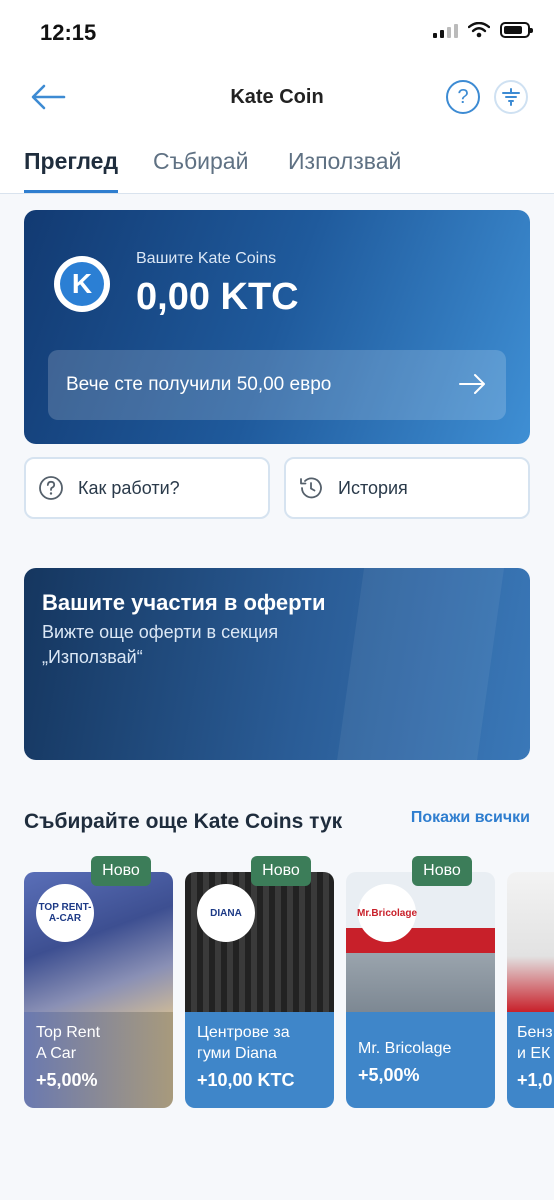  I want to click on app-header: Kate Coin ?, so click(277, 99).